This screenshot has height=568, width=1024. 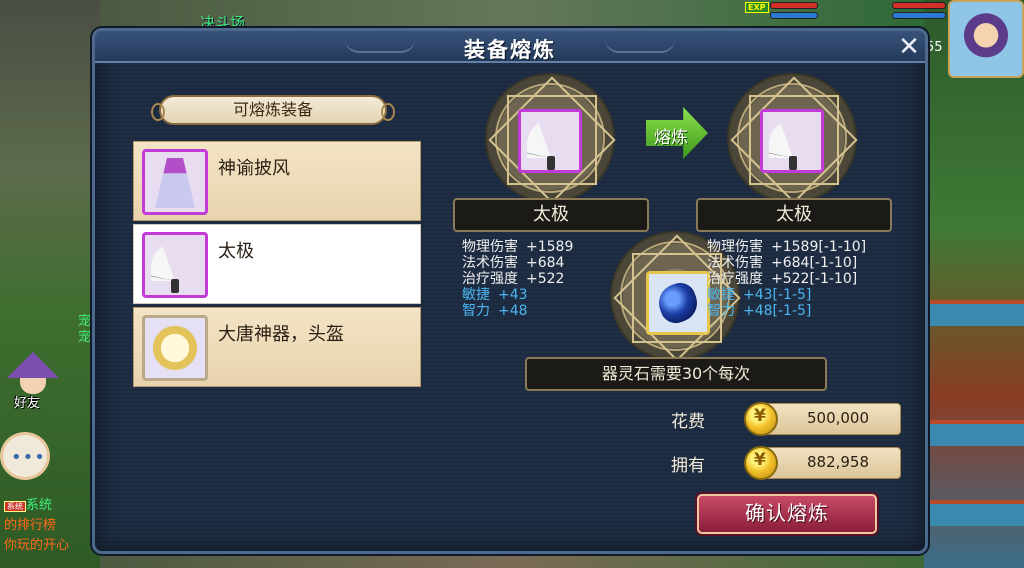 I want to click on player-avatar, so click(x=986, y=39).